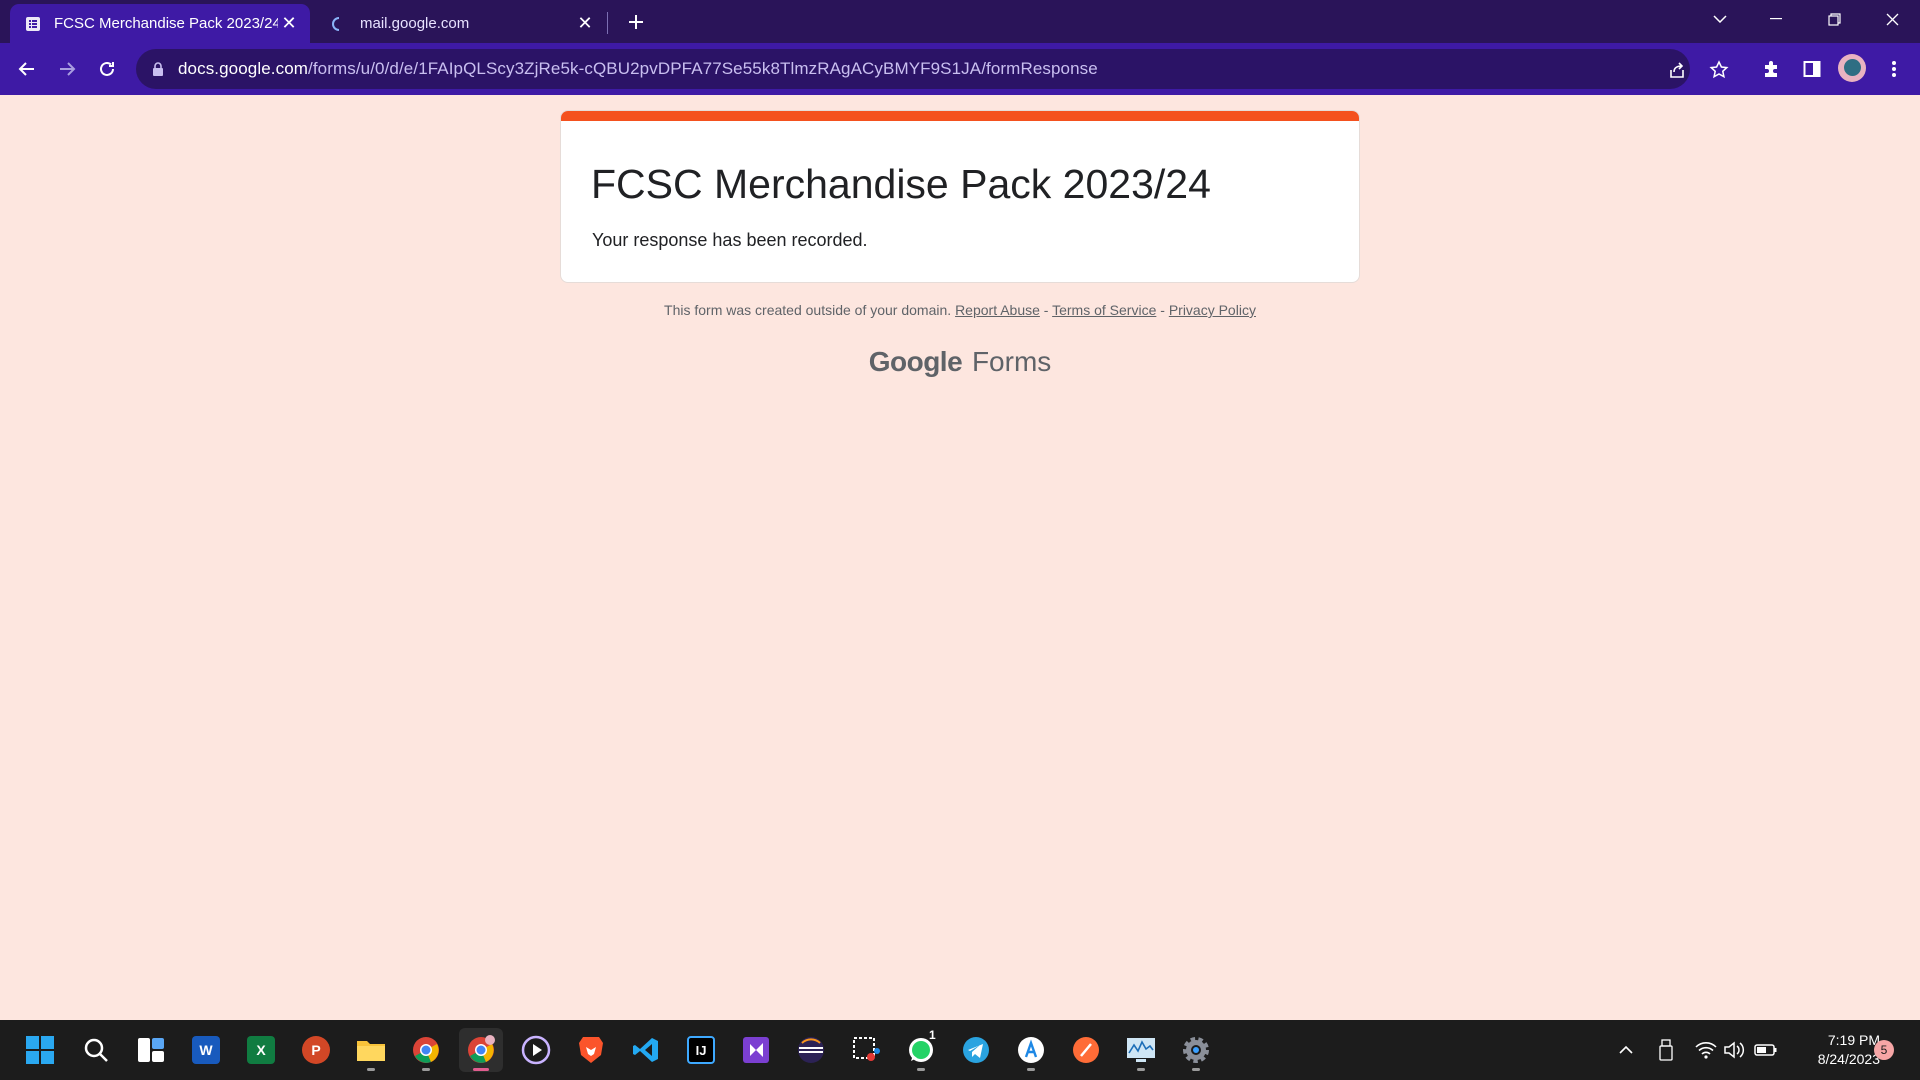 Image resolution: width=1920 pixels, height=1080 pixels. Describe the element at coordinates (415, 23) in the screenshot. I see `tab-title: mail.google.com` at that location.